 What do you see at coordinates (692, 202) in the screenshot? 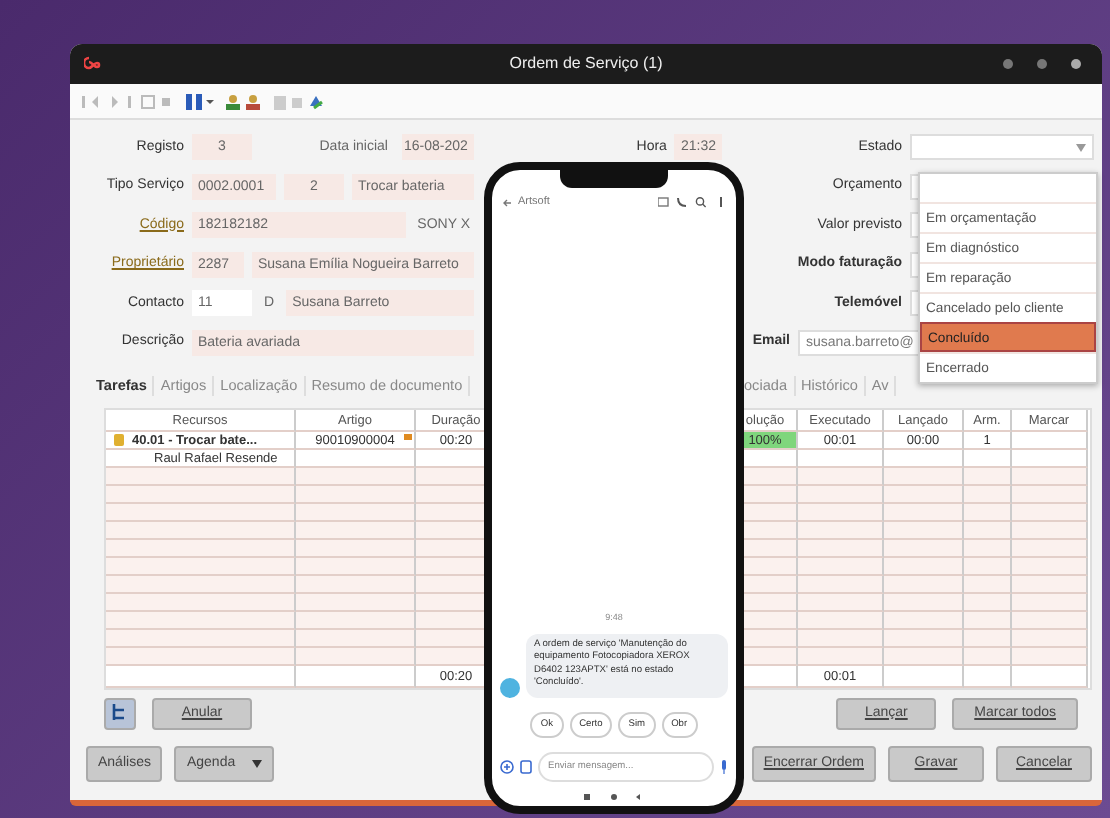
I see `phone-actions-icon` at bounding box center [692, 202].